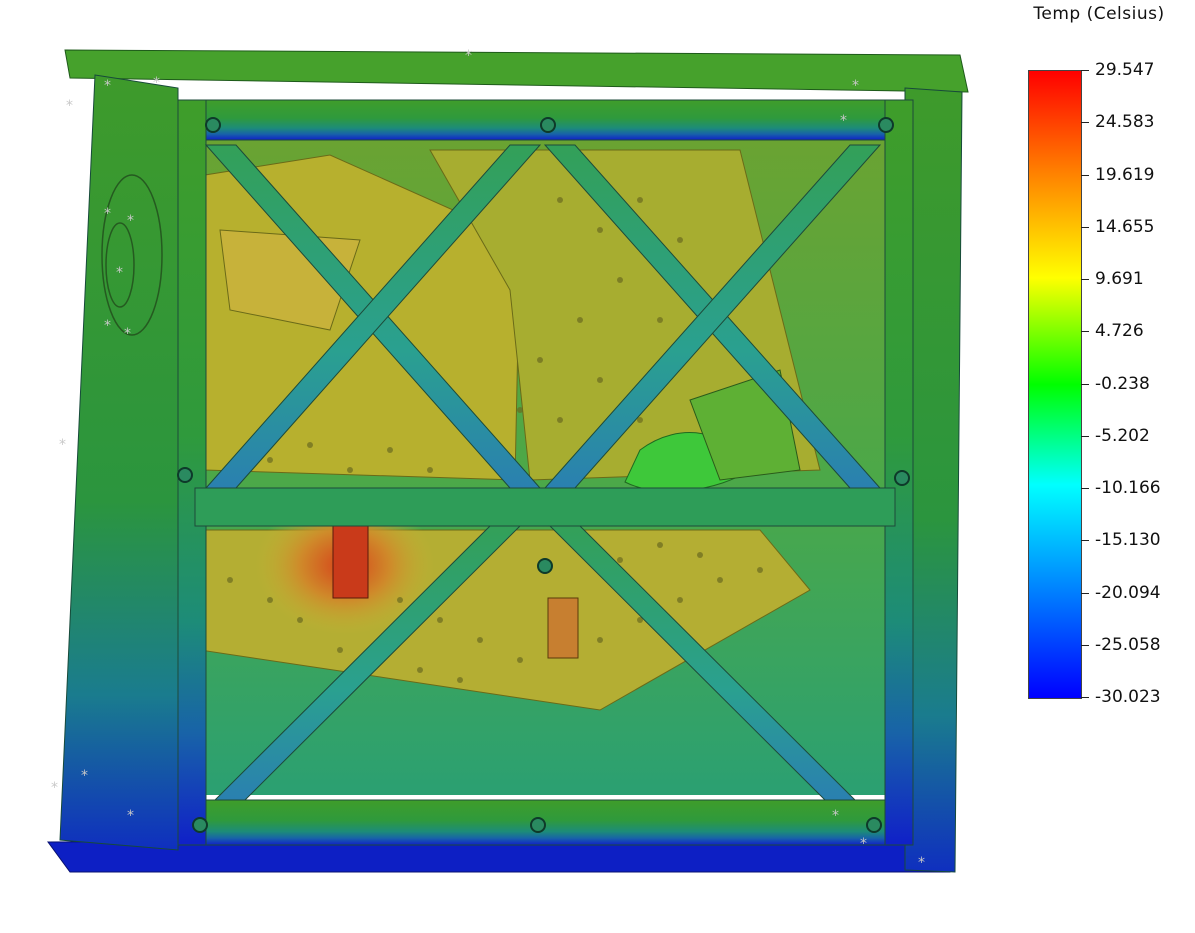 The image size is (1195, 933). What do you see at coordinates (1128, 697) in the screenshot?
I see `legend-tick-label: -30.023` at bounding box center [1128, 697].